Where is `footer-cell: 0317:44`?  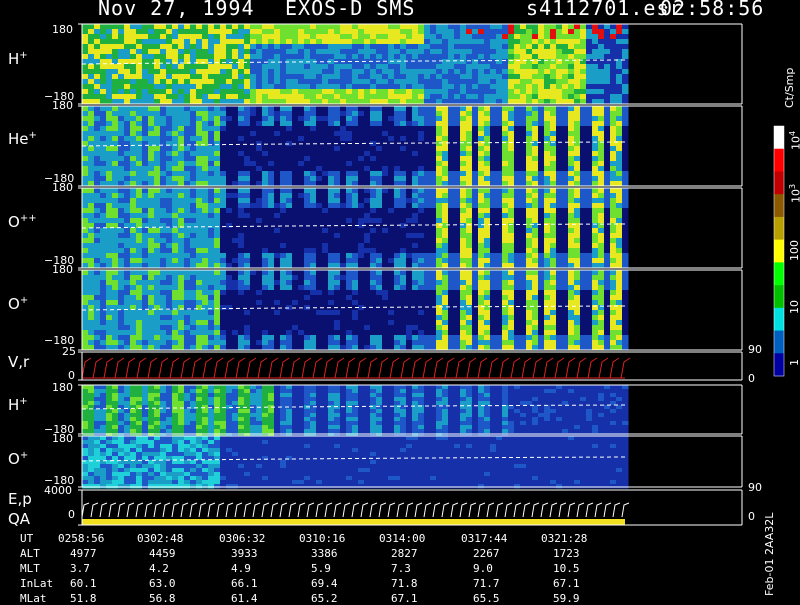 footer-cell: 0317:44 is located at coordinates (484, 538).